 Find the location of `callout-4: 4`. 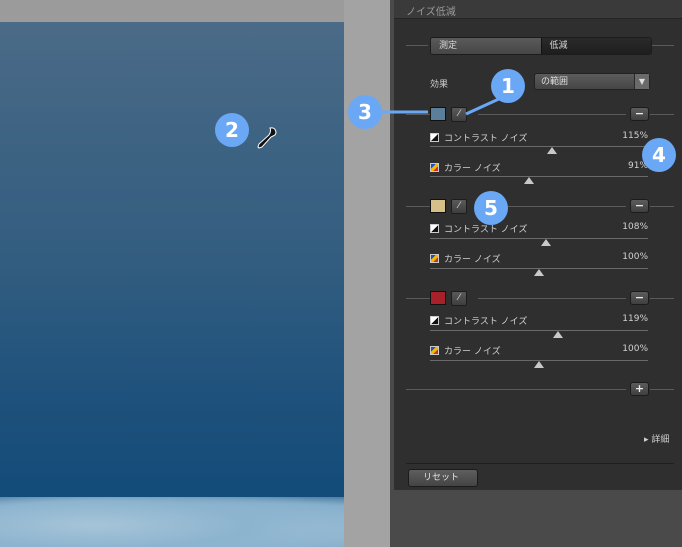

callout-4: 4 is located at coordinates (659, 155).